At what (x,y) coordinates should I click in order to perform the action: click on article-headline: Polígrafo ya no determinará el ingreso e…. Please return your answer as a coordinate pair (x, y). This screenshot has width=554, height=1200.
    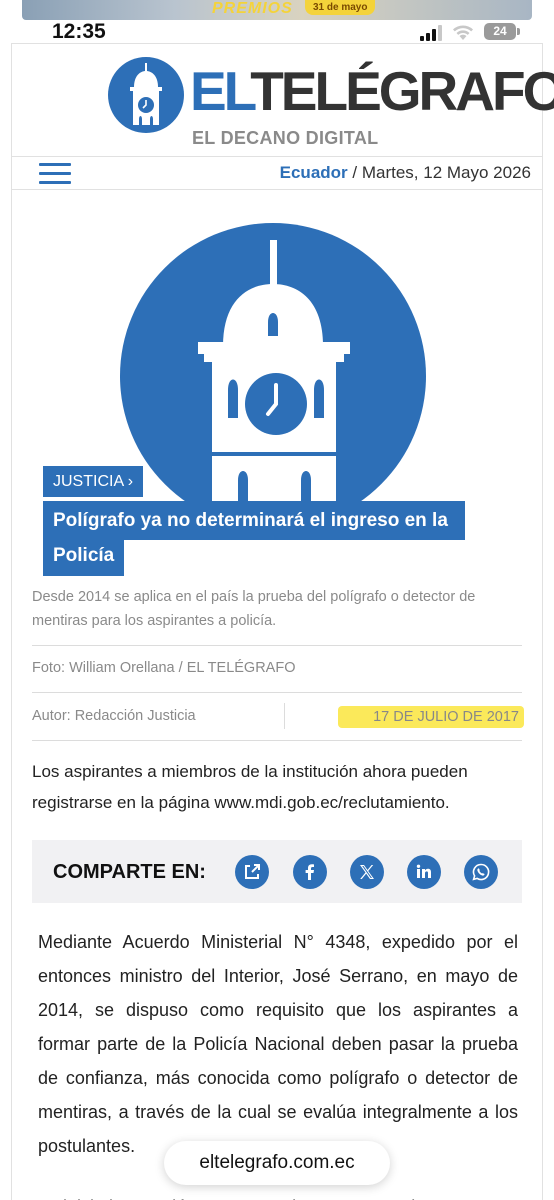
    Looking at the image, I should click on (250, 520).